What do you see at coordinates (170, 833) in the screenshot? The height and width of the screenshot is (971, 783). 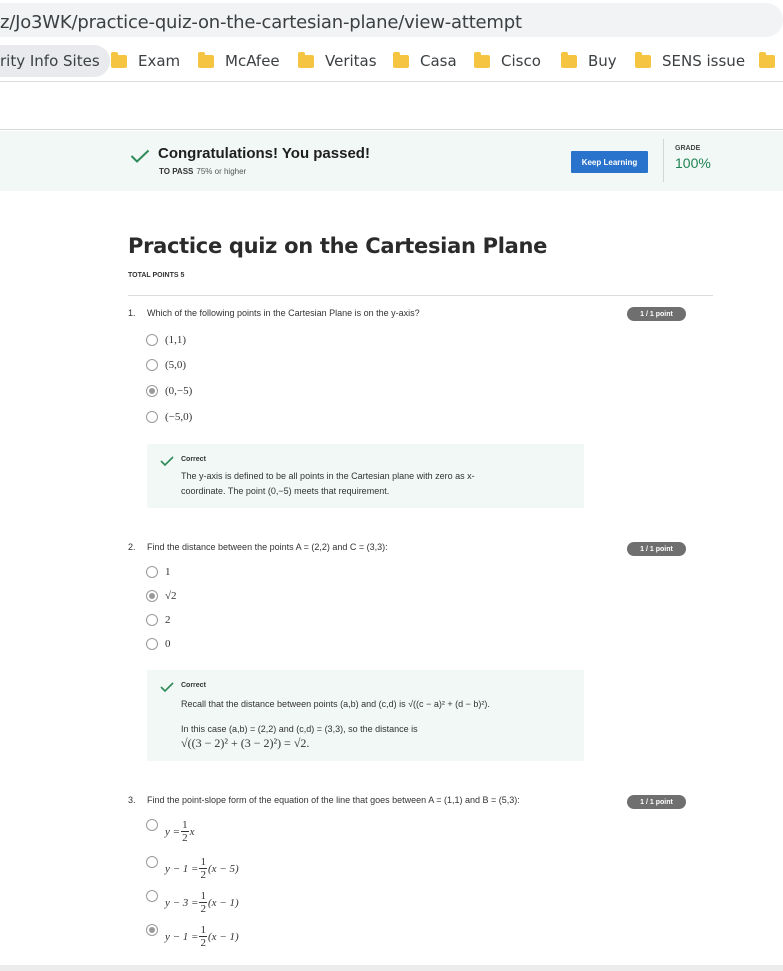 I see `answer-option: y = 12 x` at bounding box center [170, 833].